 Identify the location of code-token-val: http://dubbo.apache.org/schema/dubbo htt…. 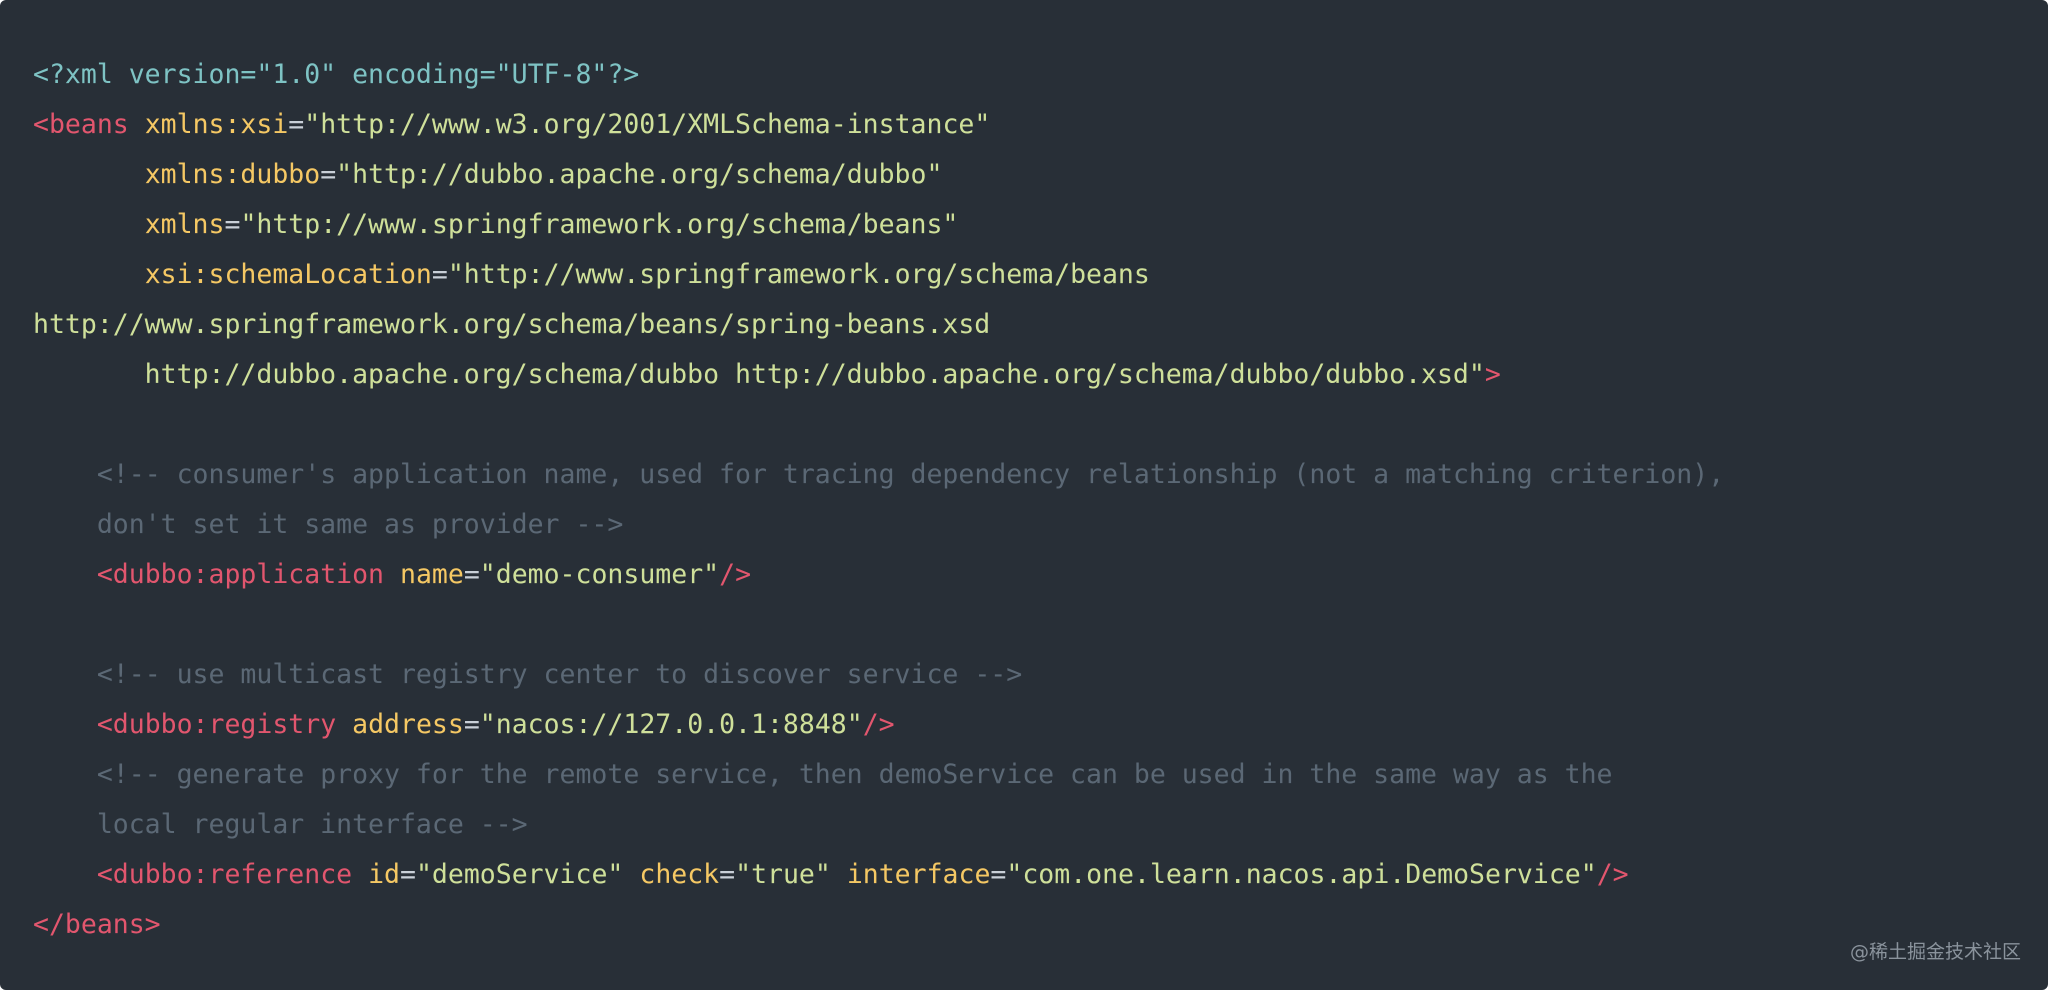
(759, 374).